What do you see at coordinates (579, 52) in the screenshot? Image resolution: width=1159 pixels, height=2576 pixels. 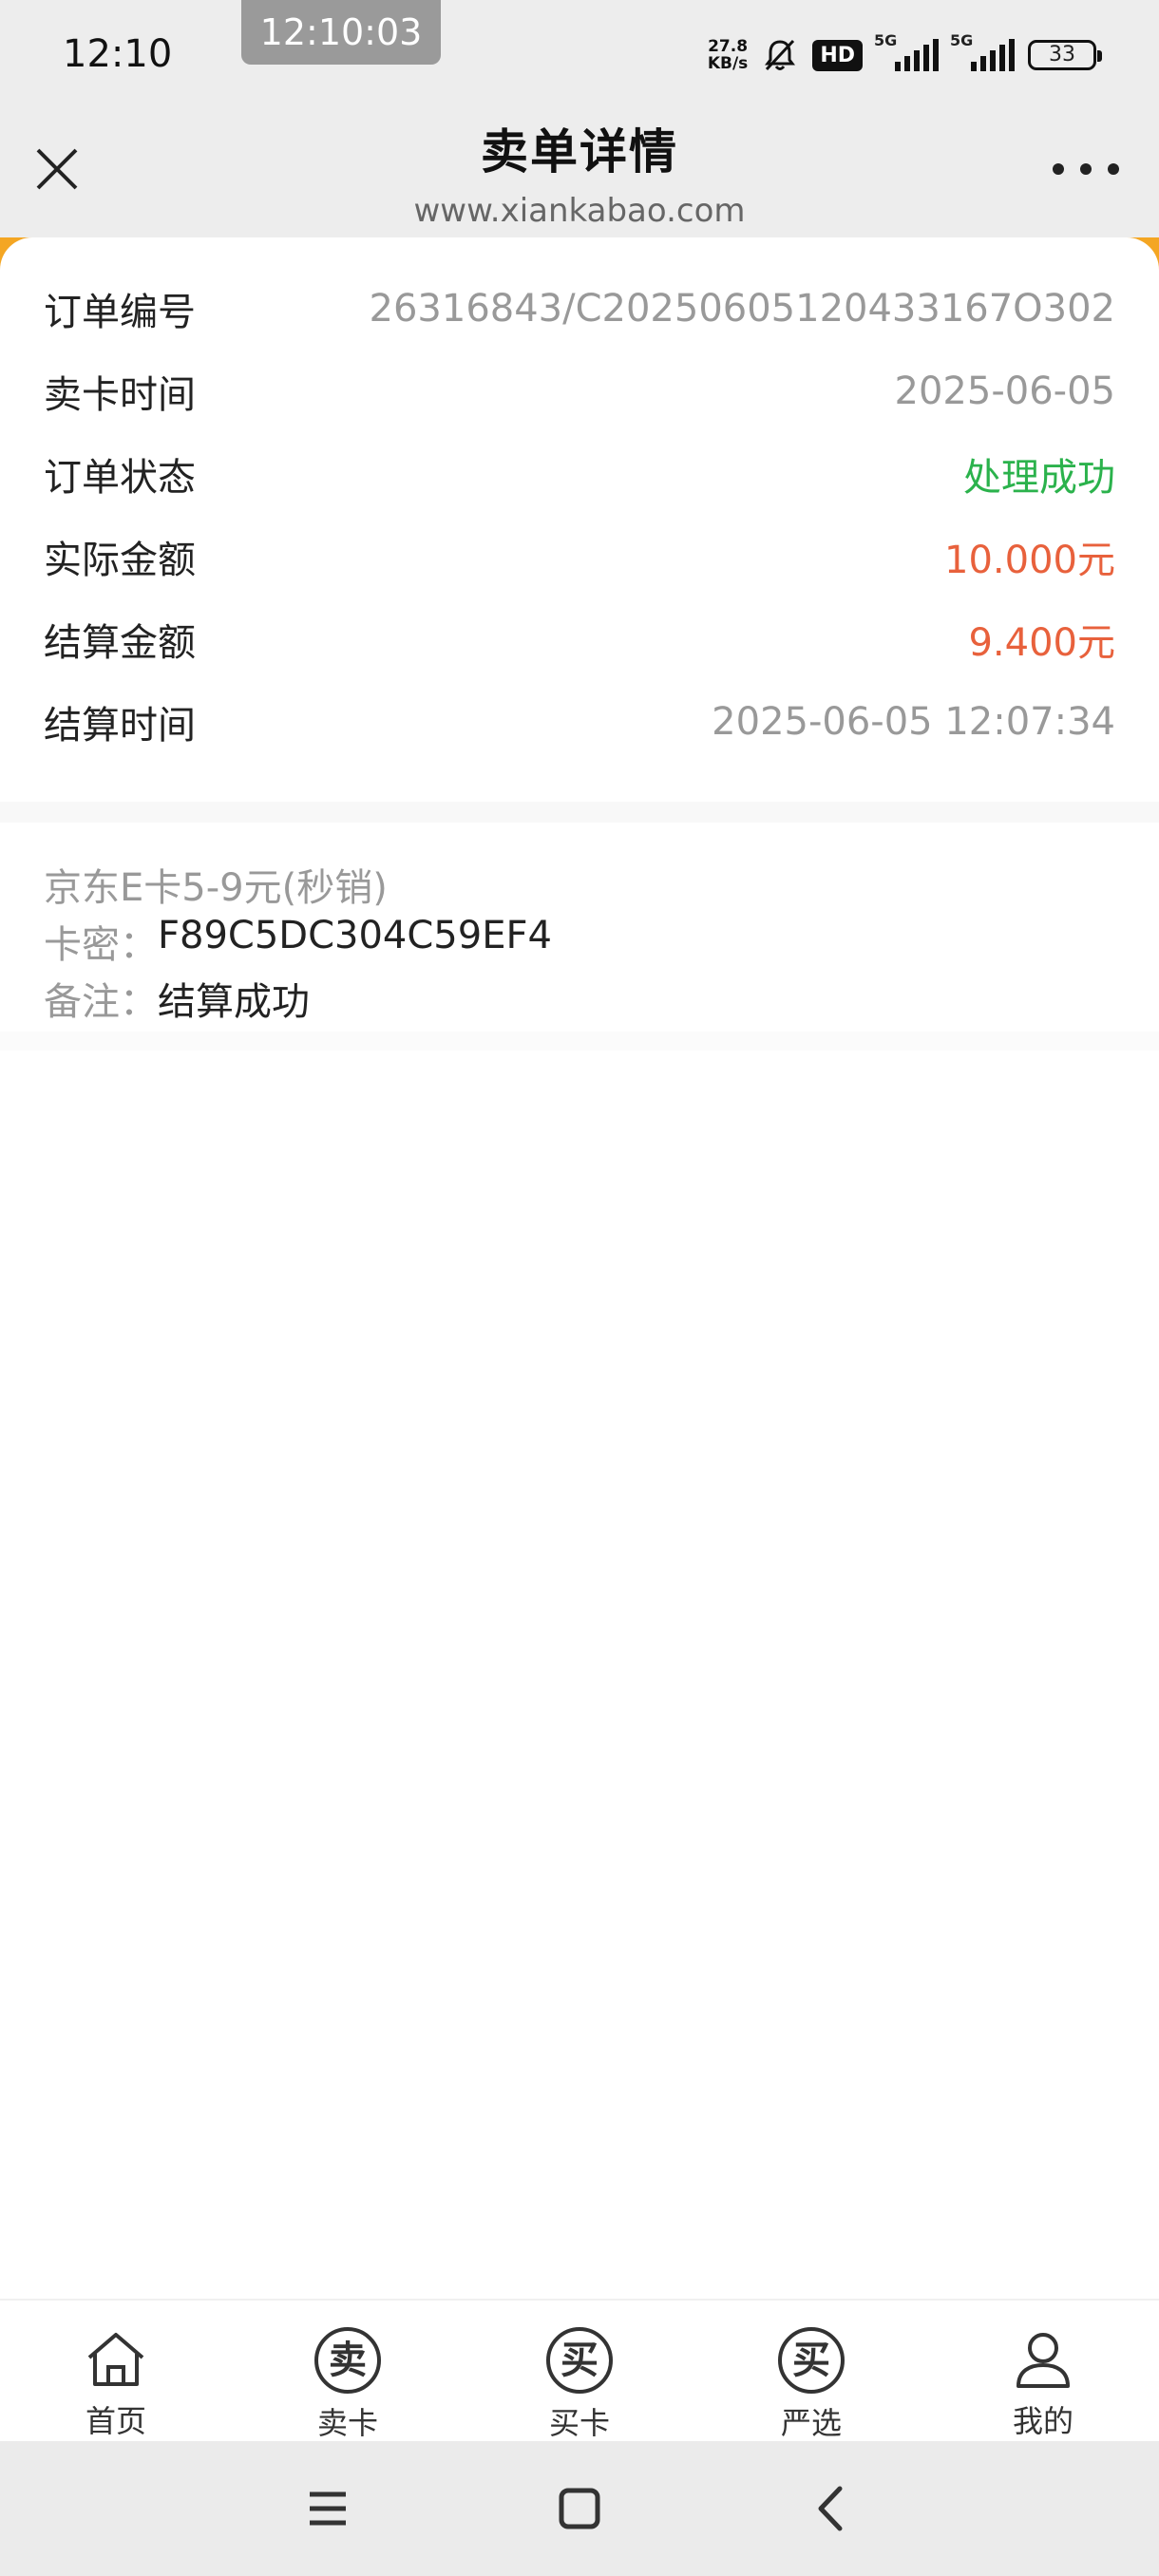 I see `status-bar: 12:10 12:10:03 27.8 KB/s HD 5G 5G 33` at bounding box center [579, 52].